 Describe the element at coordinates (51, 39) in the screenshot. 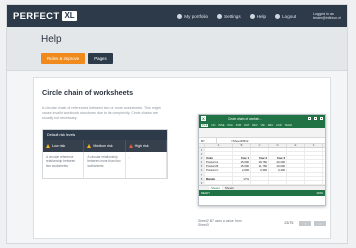

I see `page-title: Help` at that location.